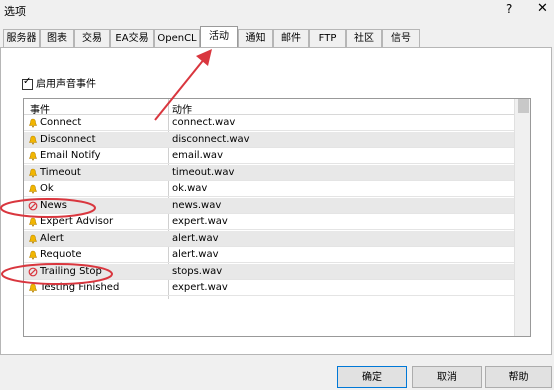  I want to click on annotation-arrow-line, so click(180, 89).